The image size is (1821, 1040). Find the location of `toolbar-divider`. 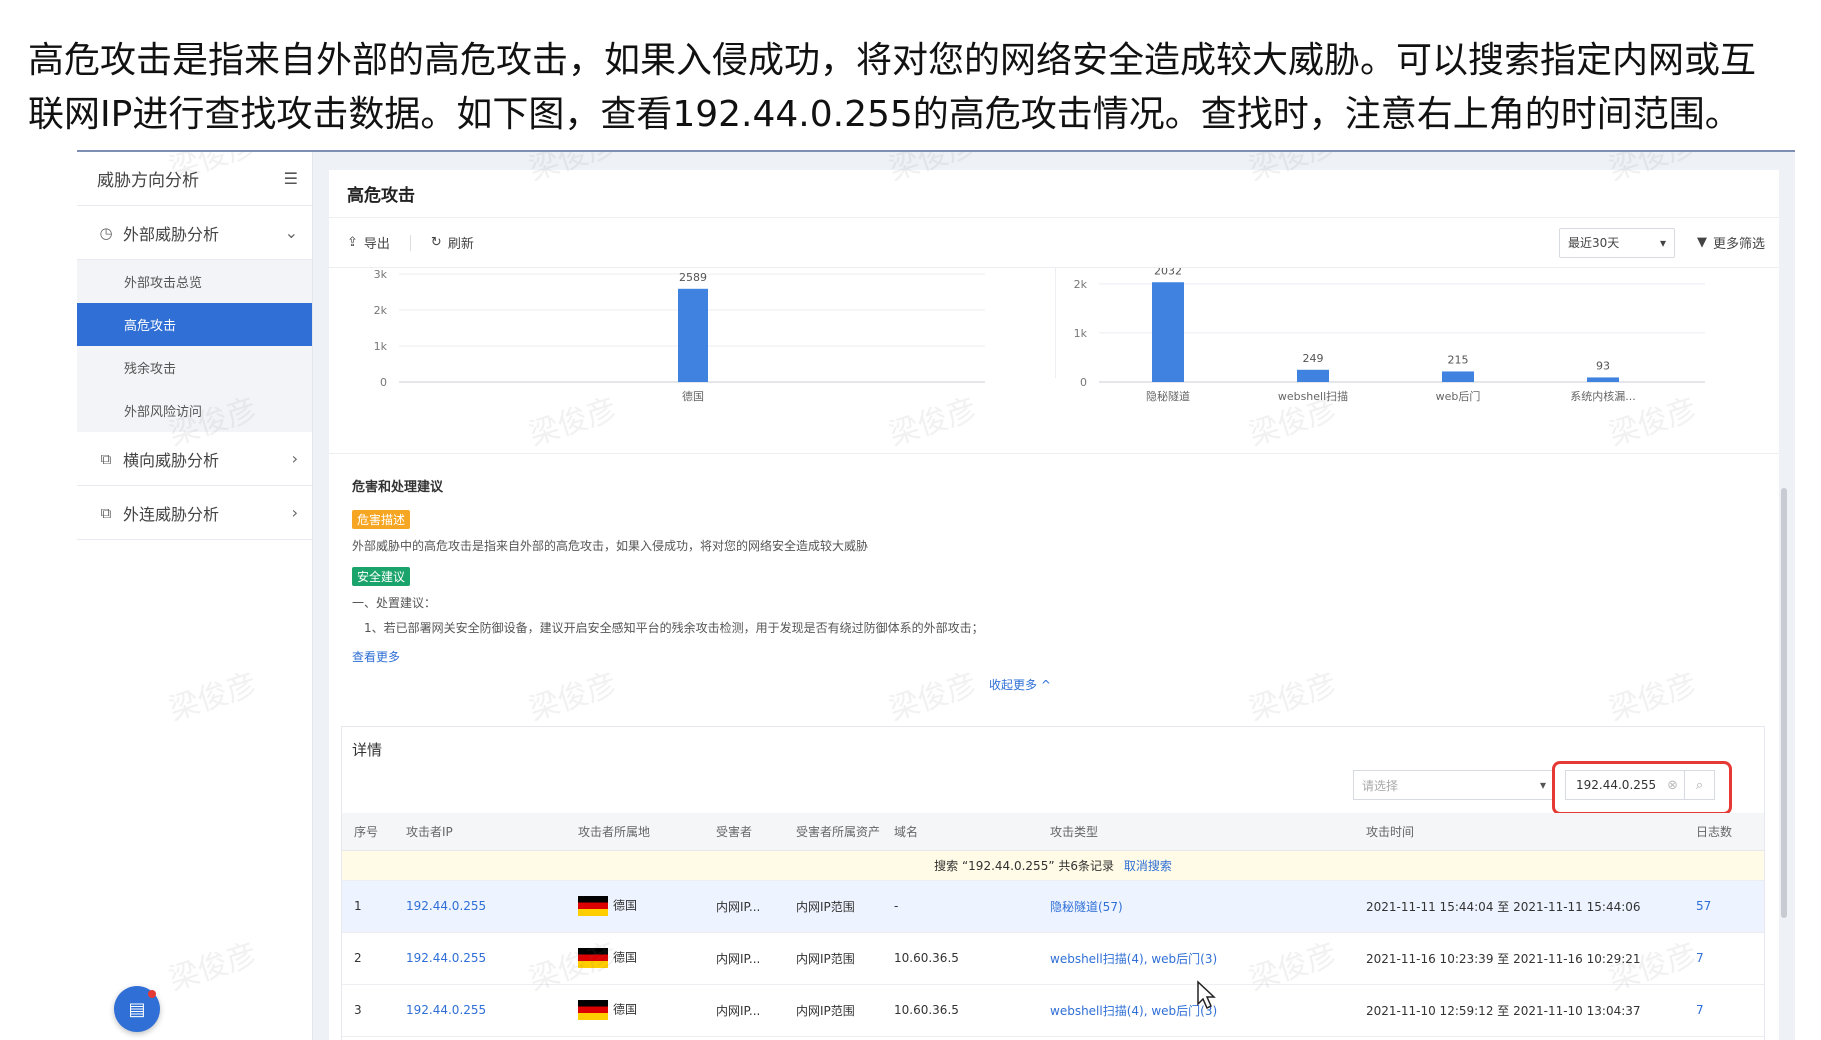

toolbar-divider is located at coordinates (410, 242).